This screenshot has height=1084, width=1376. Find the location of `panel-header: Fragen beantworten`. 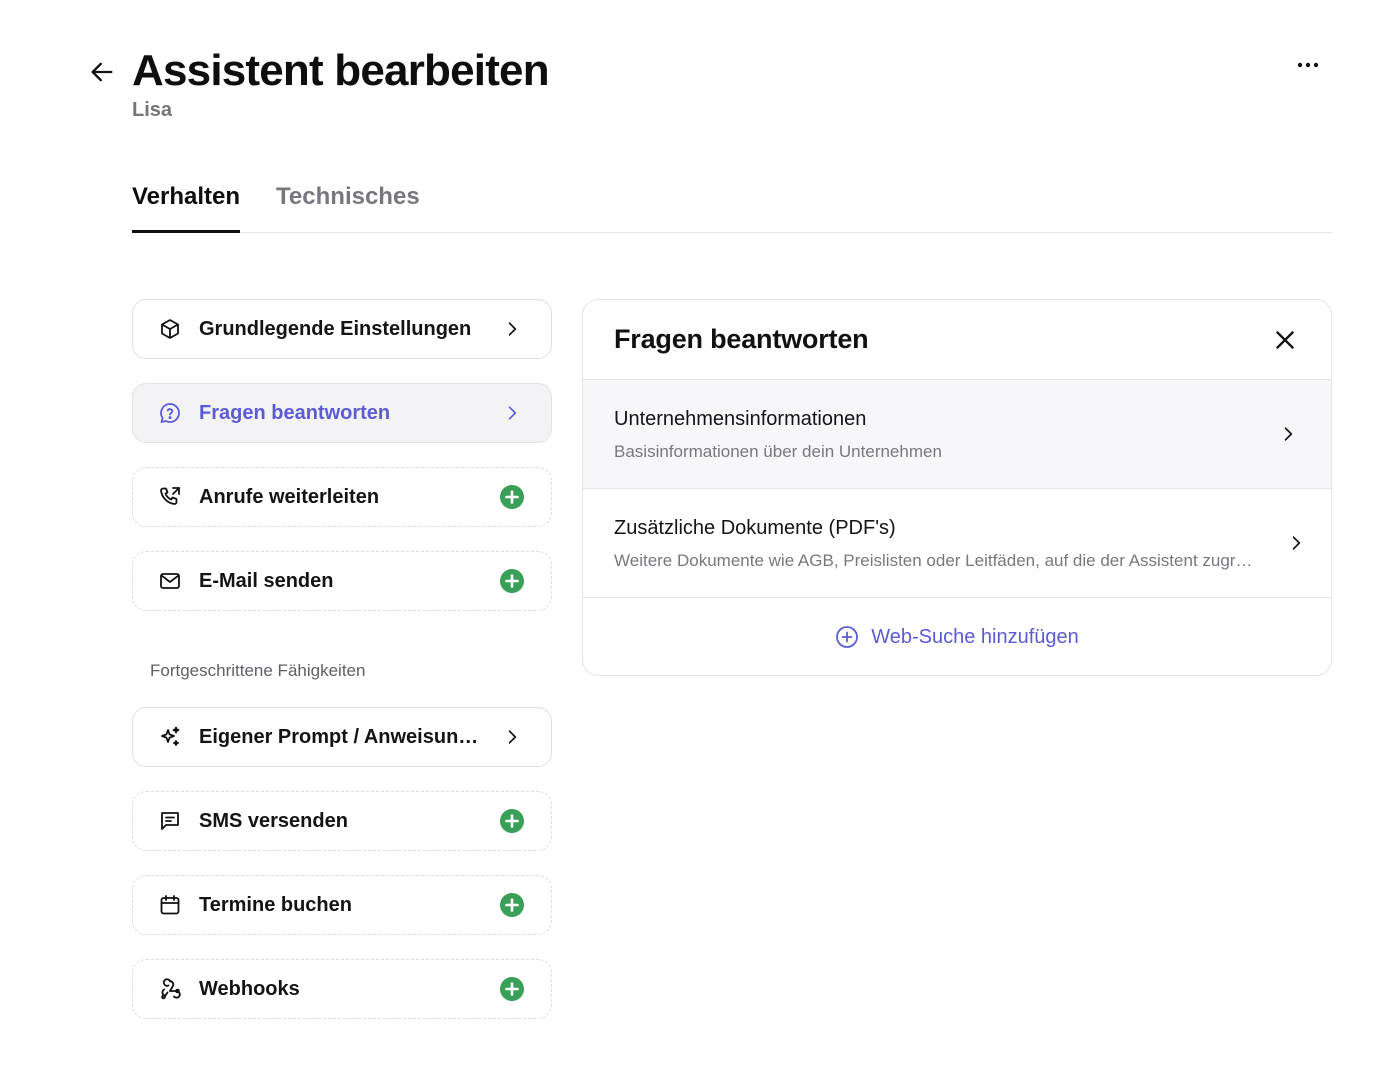

panel-header: Fragen beantworten is located at coordinates (957, 340).